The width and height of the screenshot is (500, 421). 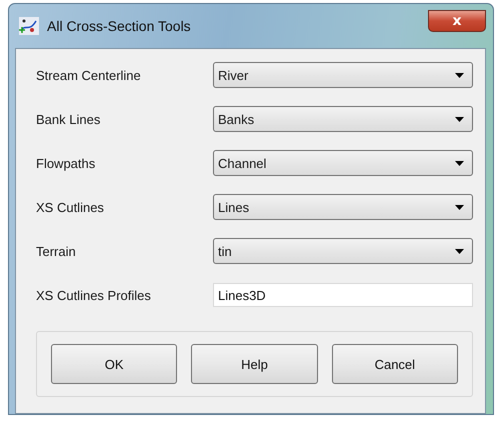 What do you see at coordinates (343, 119) in the screenshot?
I see `dropdown: Banks` at bounding box center [343, 119].